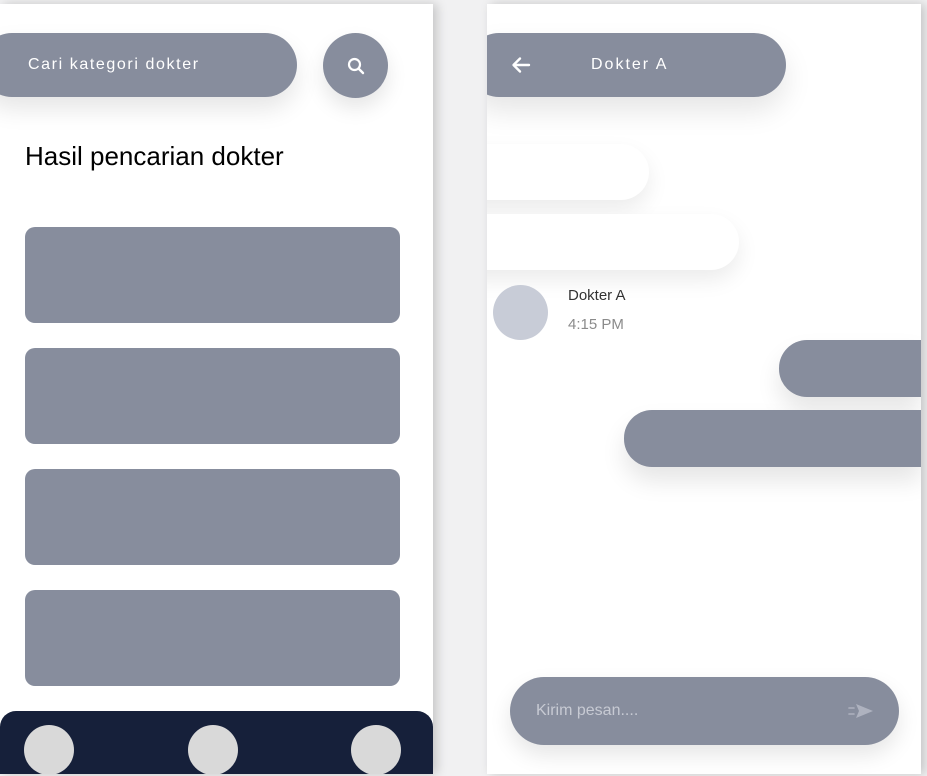  Describe the element at coordinates (630, 64) in the screenshot. I see `chat-title: Dokter A` at that location.